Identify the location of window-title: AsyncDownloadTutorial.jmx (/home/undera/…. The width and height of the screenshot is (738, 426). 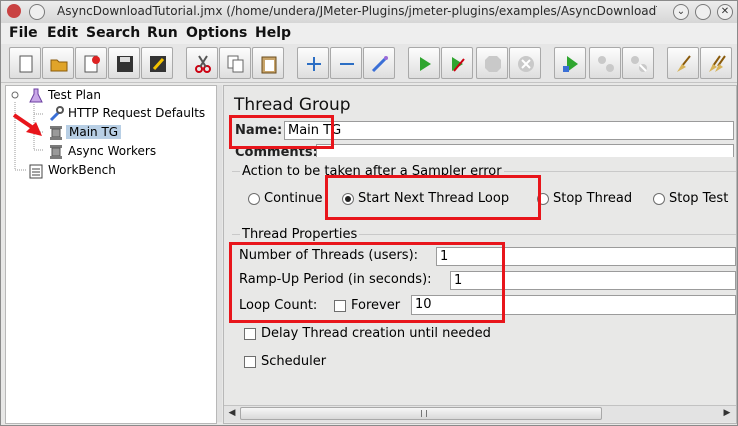
(357, 11).